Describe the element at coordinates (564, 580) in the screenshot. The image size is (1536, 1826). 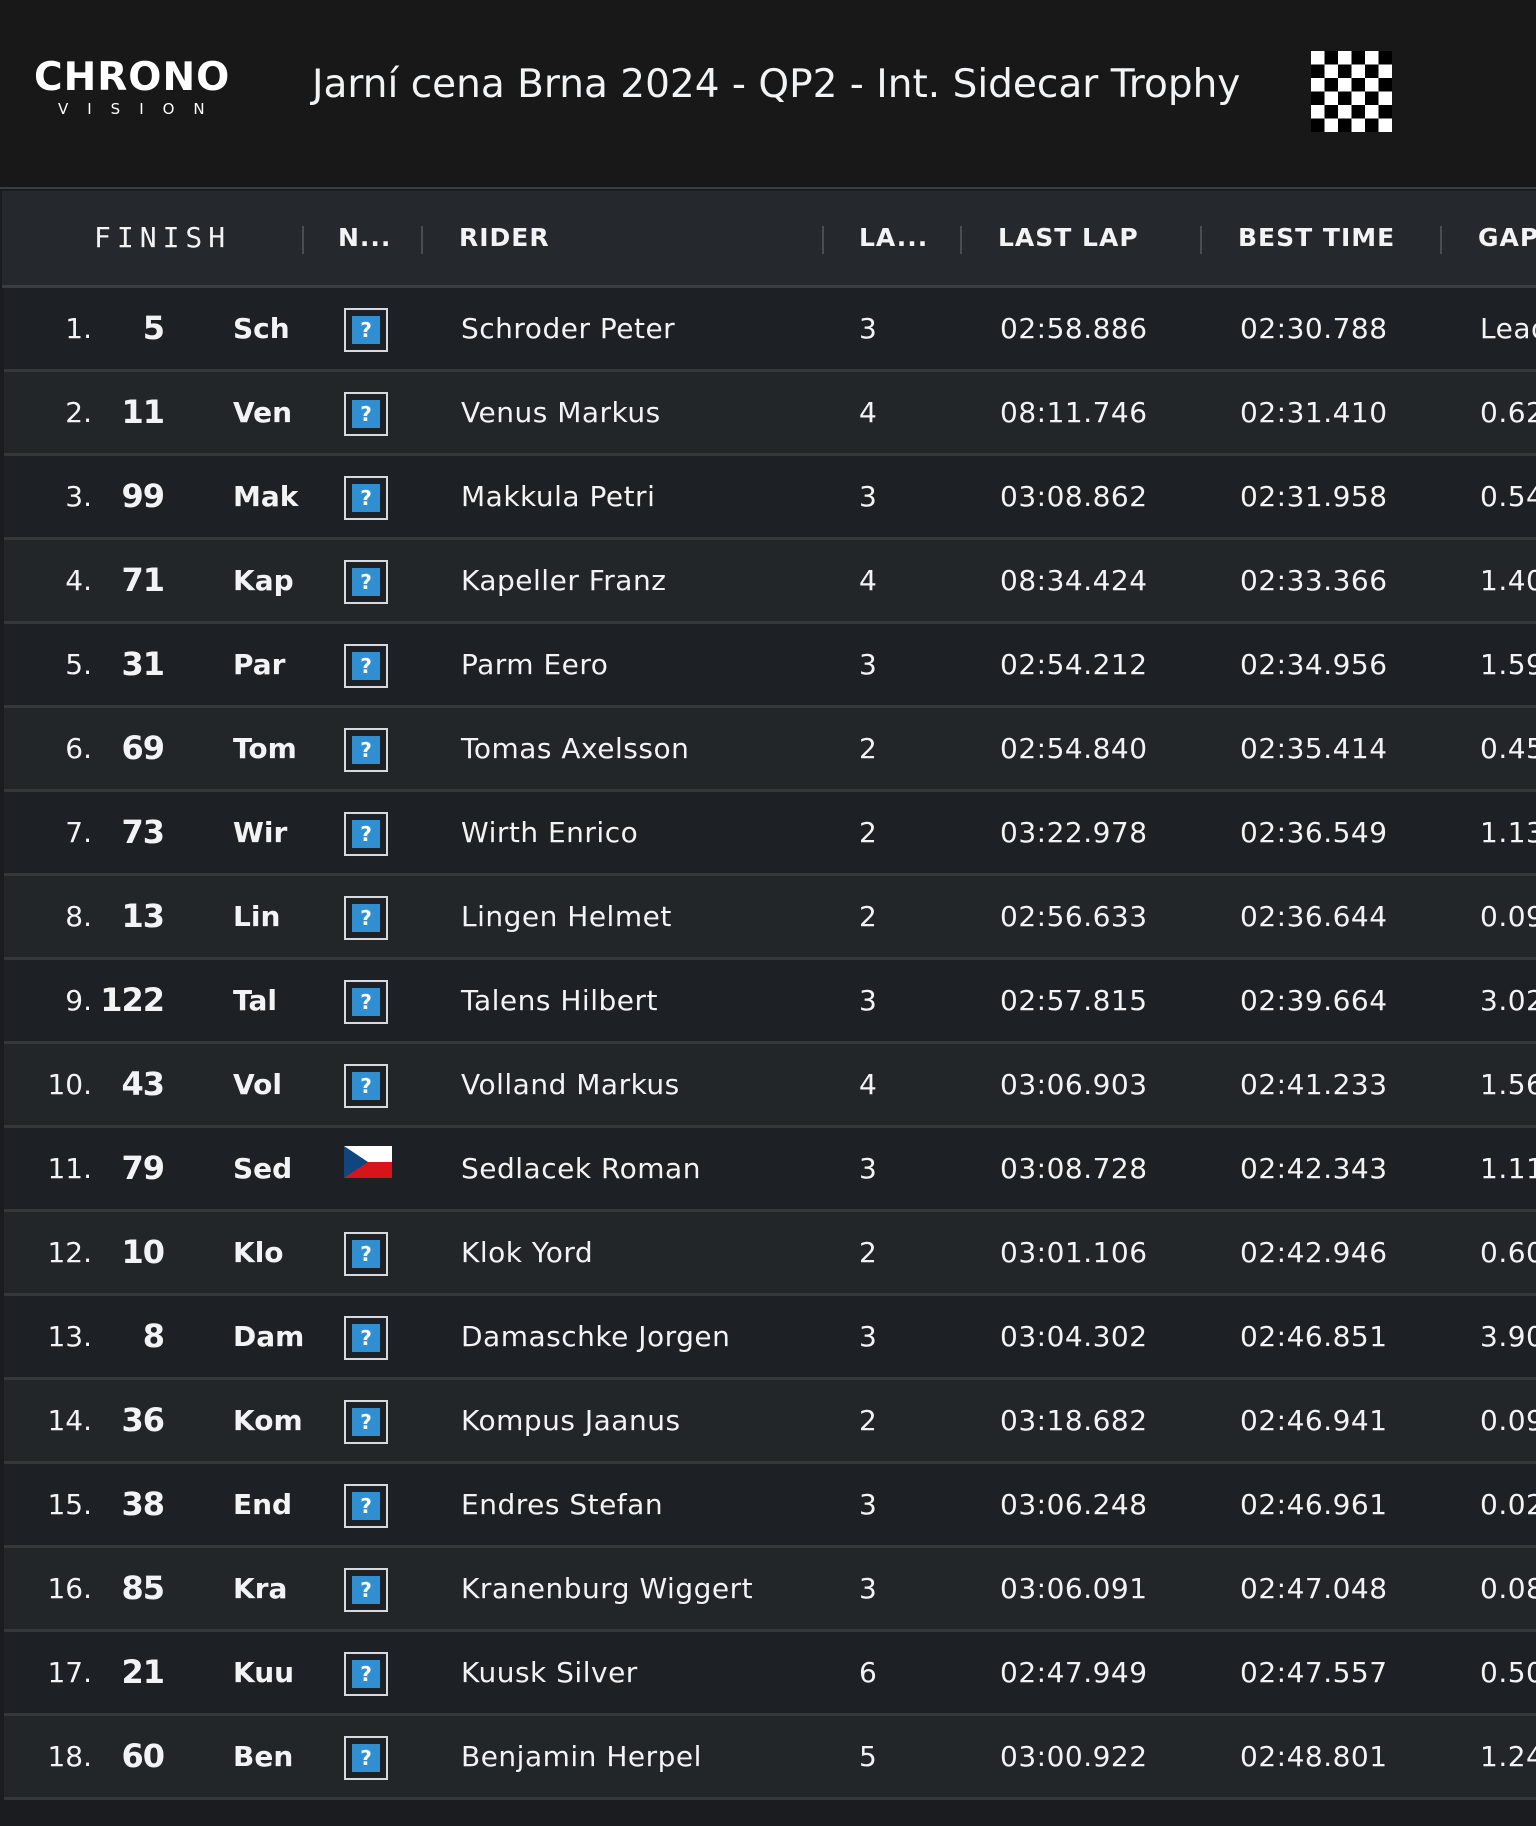
I see `rider-name: Kapeller Franz` at that location.